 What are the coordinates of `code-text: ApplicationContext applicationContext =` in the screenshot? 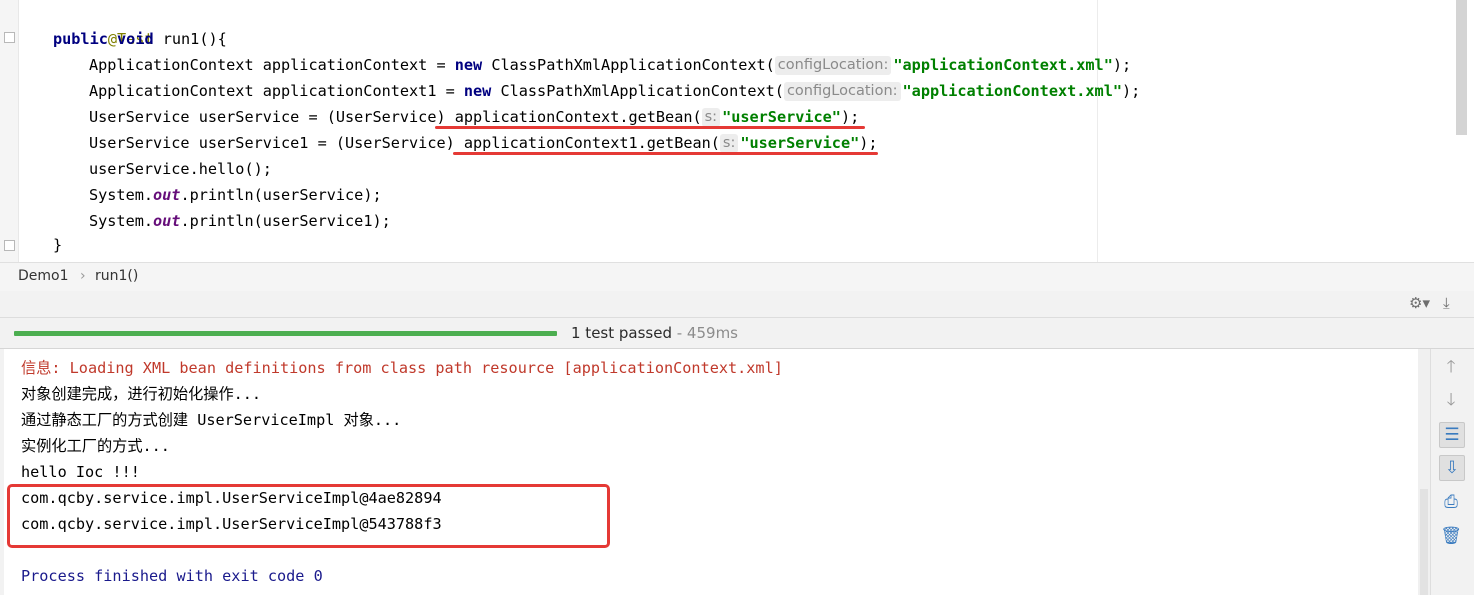 It's located at (272, 65).